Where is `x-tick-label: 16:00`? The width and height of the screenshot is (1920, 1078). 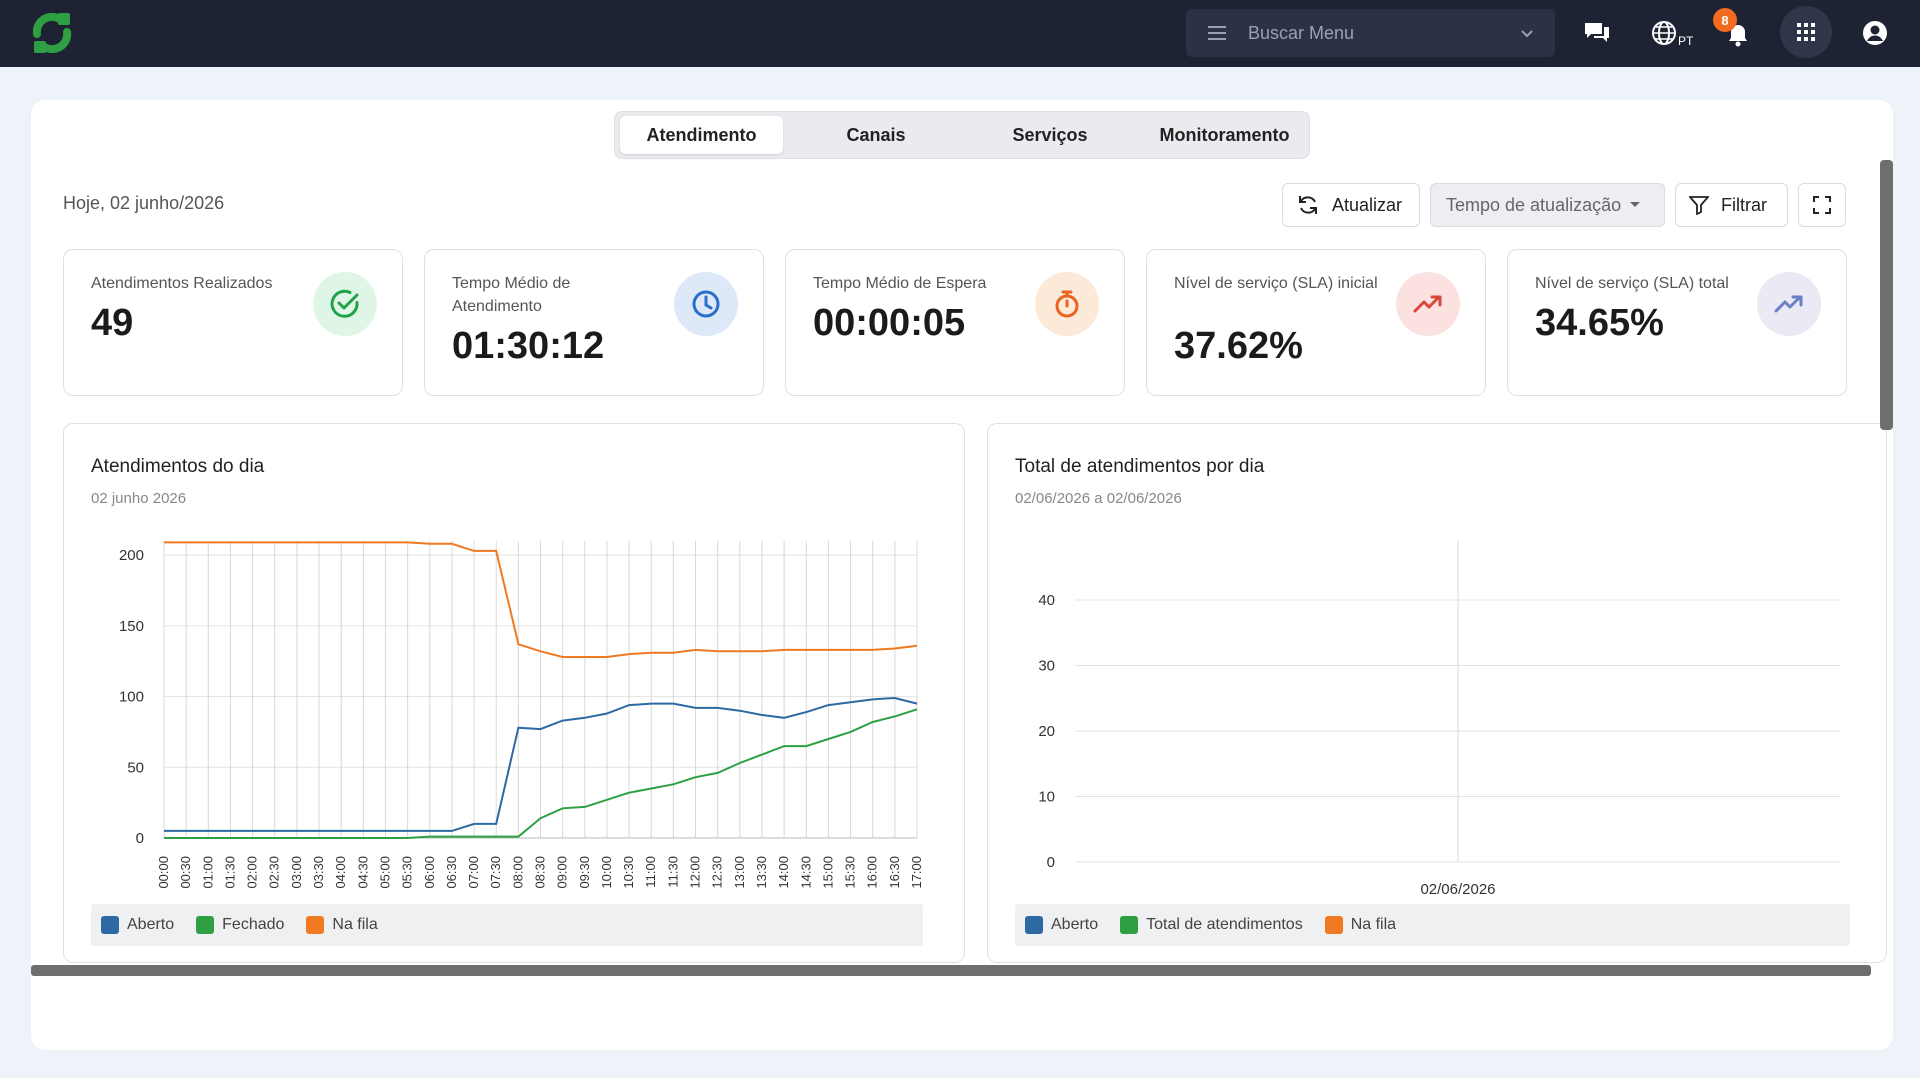 x-tick-label: 16:00 is located at coordinates (872, 872).